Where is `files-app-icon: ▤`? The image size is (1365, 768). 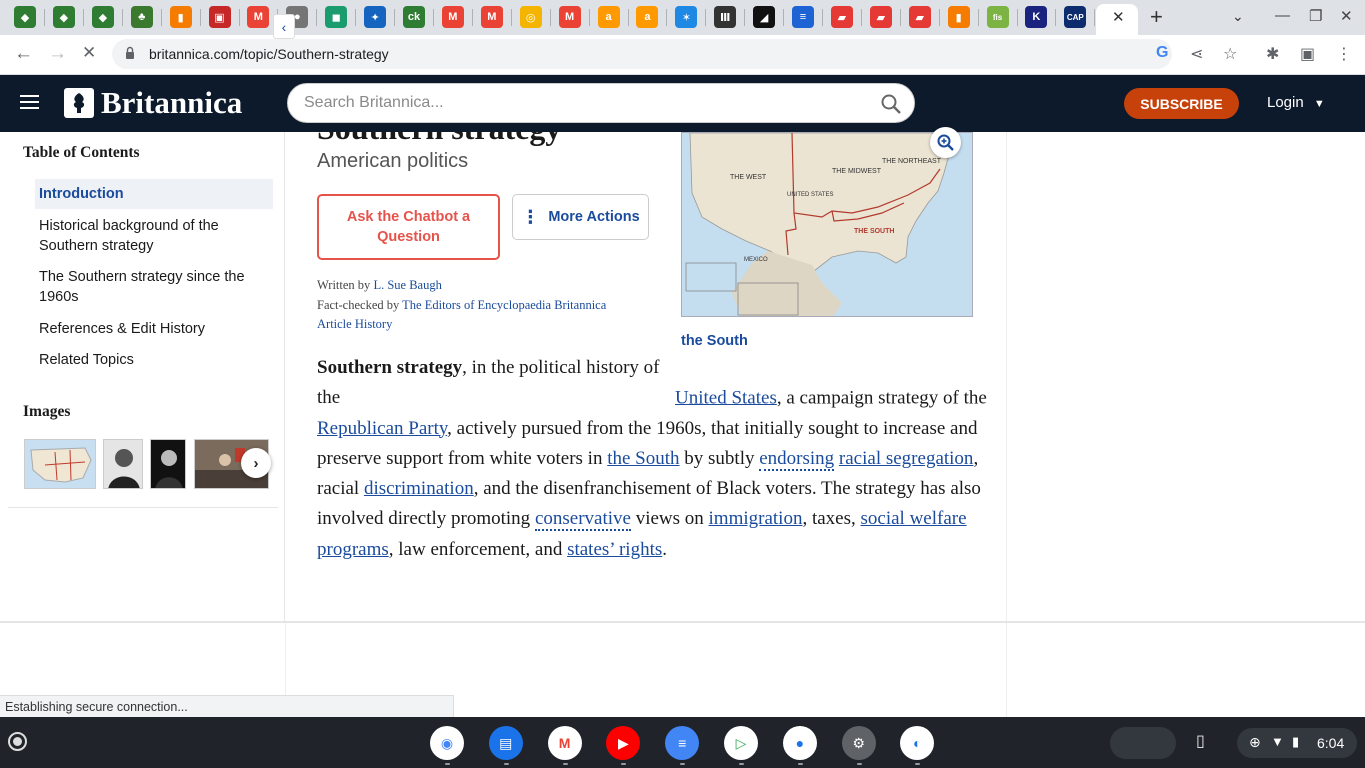 files-app-icon: ▤ is located at coordinates (505, 743).